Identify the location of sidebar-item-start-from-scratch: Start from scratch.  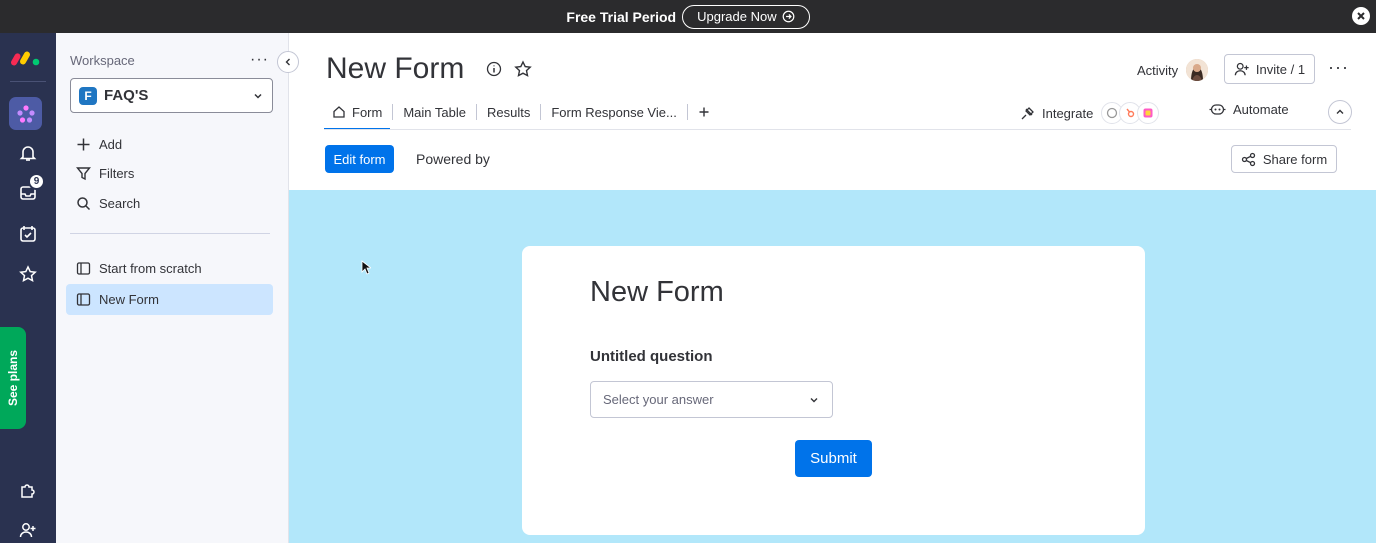
(169, 268).